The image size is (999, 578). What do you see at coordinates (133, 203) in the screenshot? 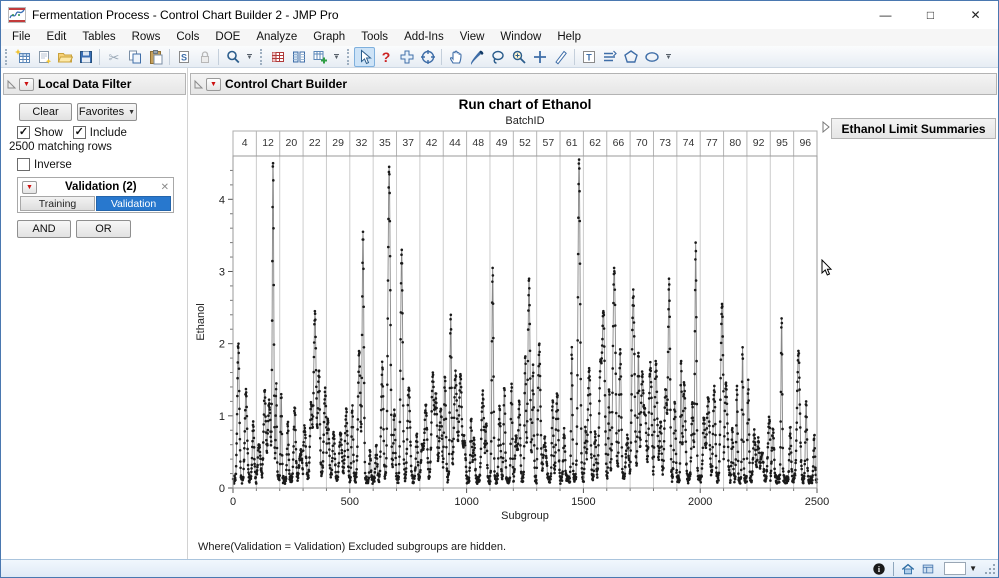
I see `filter-option-validation: Validation` at bounding box center [133, 203].